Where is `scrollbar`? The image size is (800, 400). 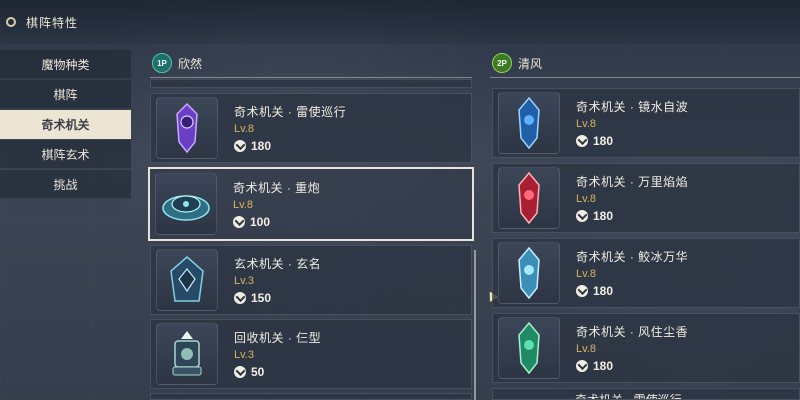
scrollbar is located at coordinates (475, 325).